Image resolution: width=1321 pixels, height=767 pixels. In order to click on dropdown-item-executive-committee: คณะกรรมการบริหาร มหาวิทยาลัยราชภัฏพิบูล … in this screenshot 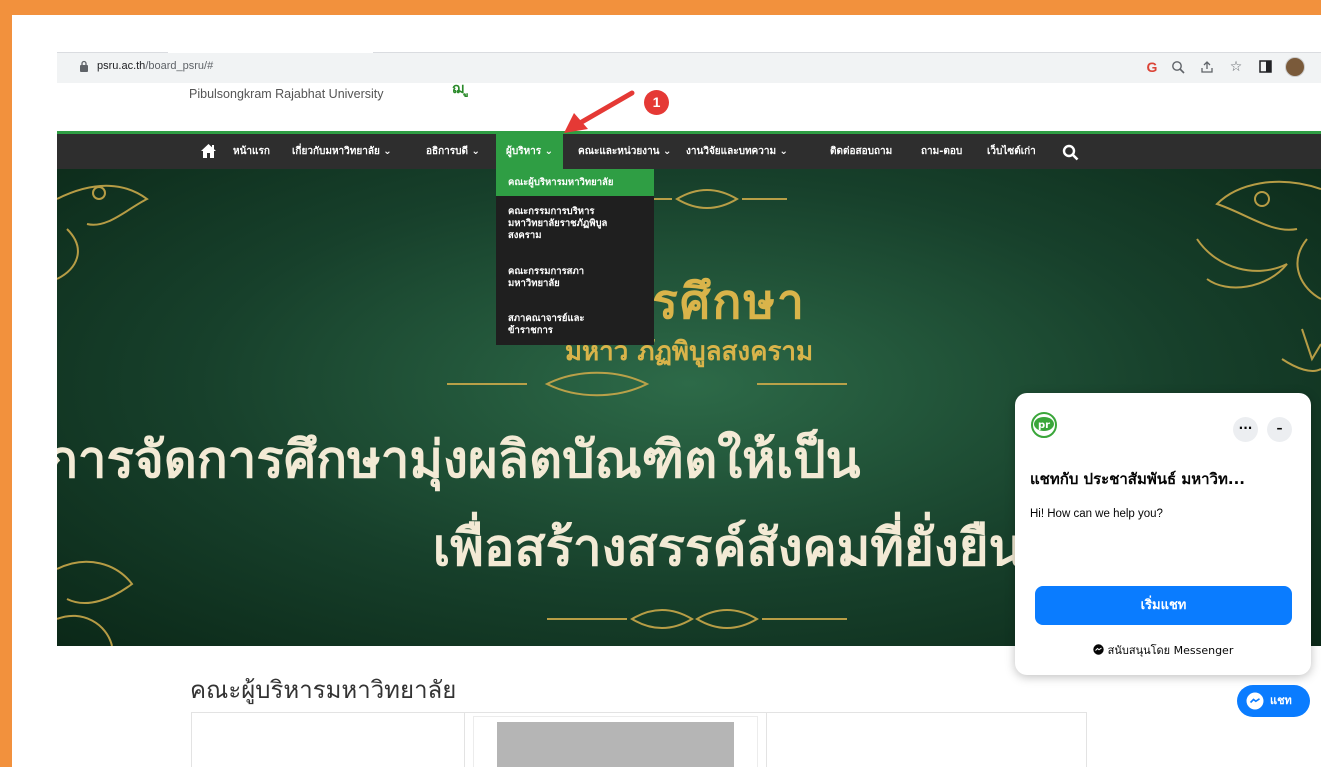, I will do `click(575, 224)`.